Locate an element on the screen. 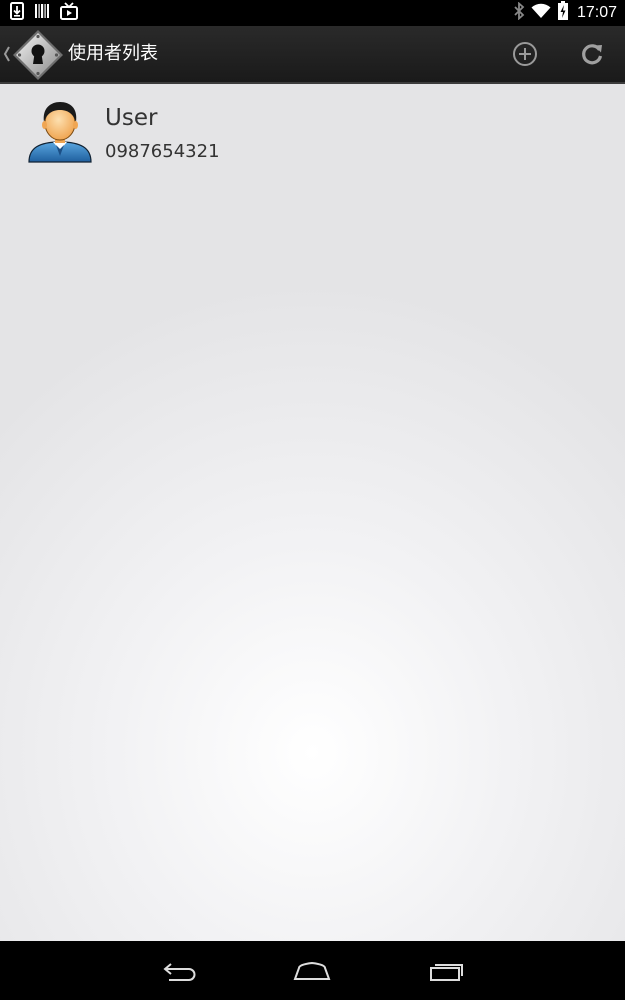 This screenshot has height=1000, width=625. user-name: User is located at coordinates (131, 118).